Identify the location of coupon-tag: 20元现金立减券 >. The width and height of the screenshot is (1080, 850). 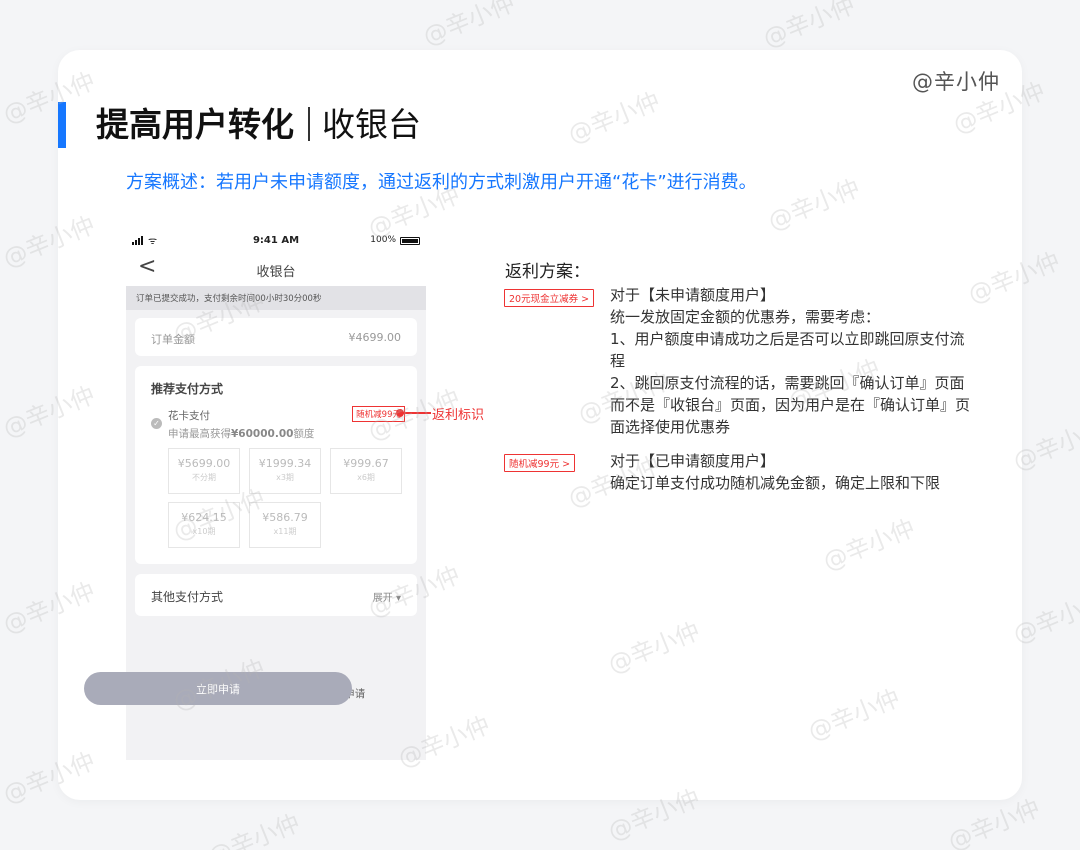
(549, 298).